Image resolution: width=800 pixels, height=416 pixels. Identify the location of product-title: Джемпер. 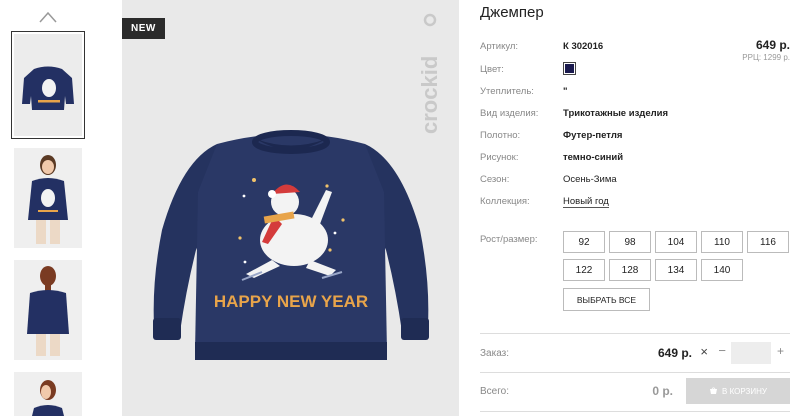
(512, 12).